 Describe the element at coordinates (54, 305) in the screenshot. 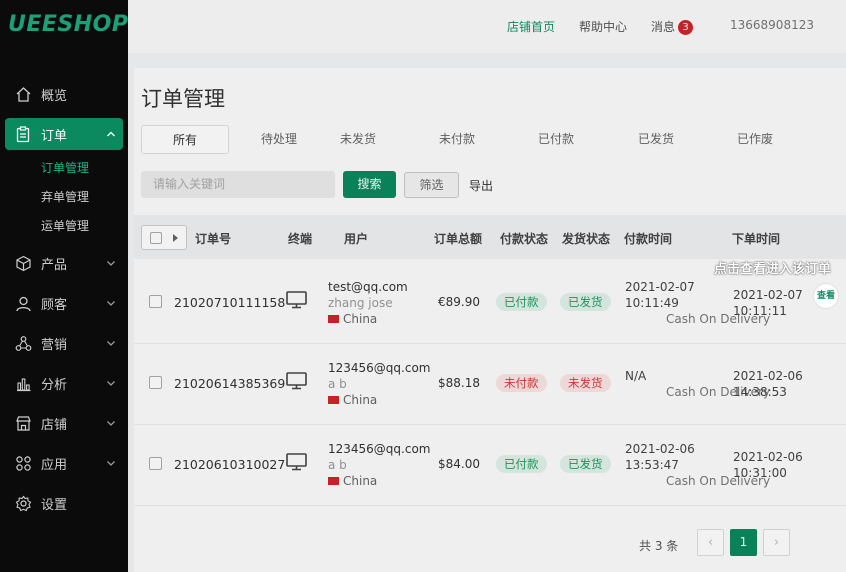

I see `sidebar-item-label: 顾客` at that location.